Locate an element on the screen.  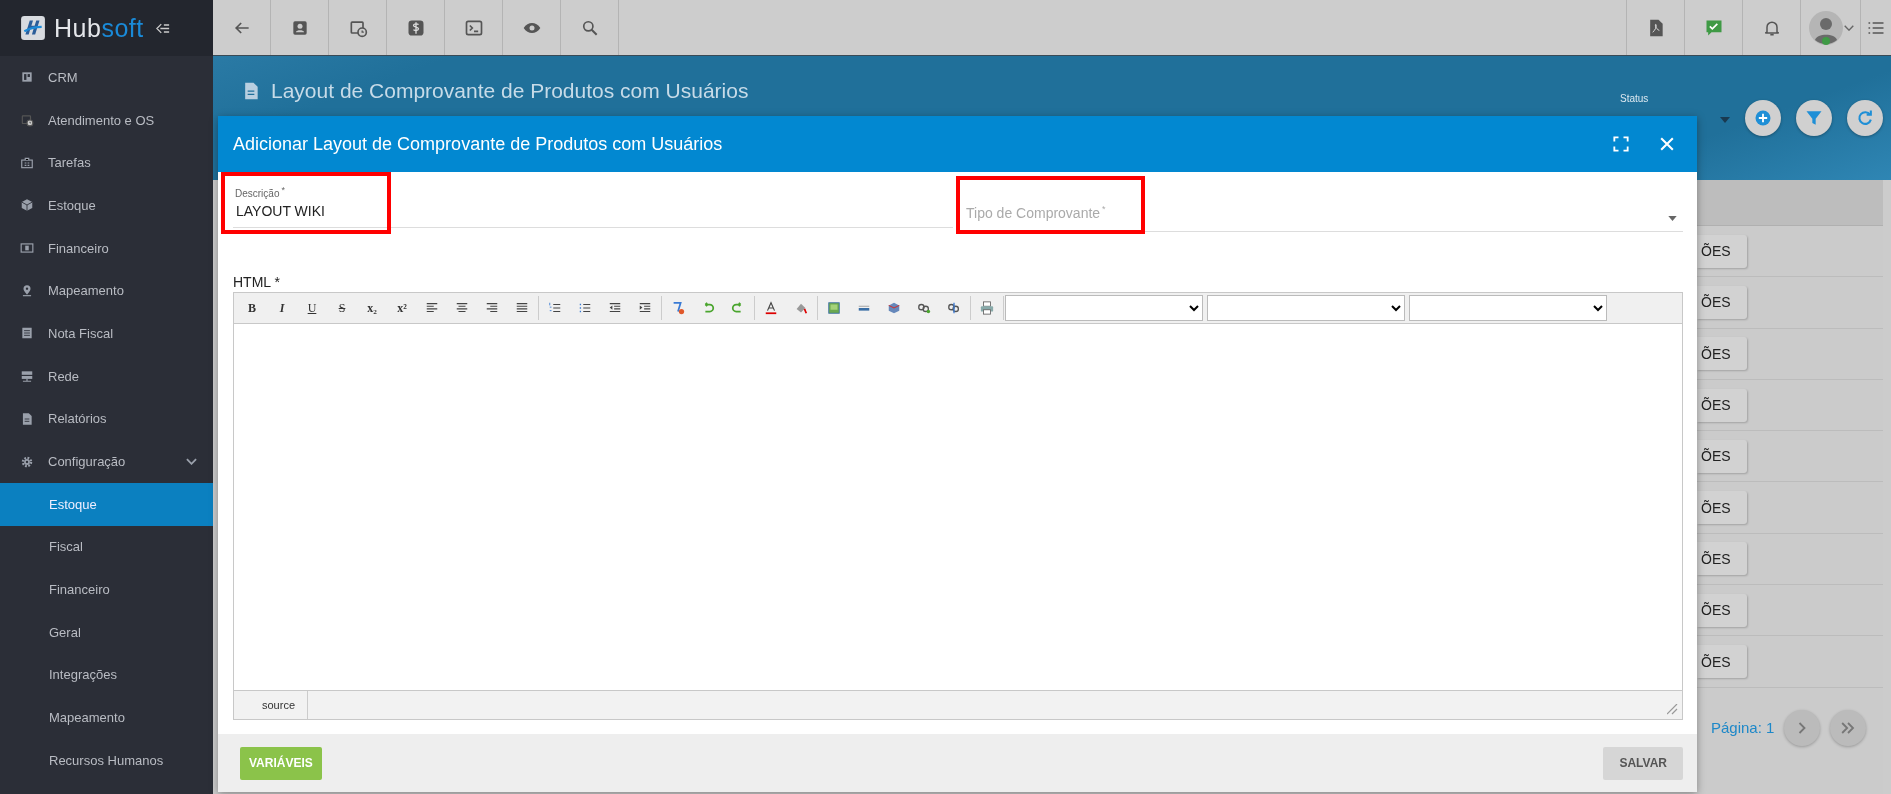
description-field: LAYOUT WIKI is located at coordinates (593, 214).